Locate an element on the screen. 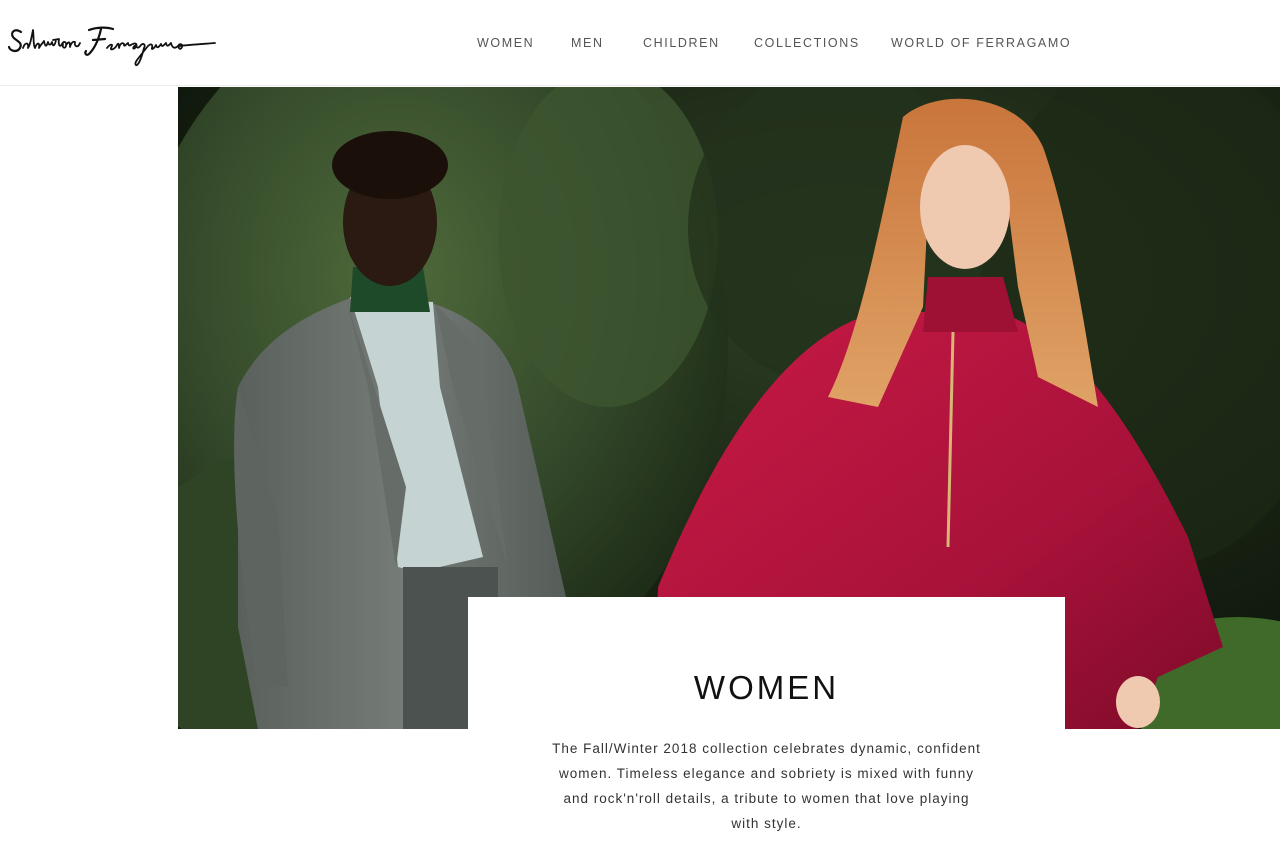  nav-item-collections: COLLECTIONS is located at coordinates (807, 43).